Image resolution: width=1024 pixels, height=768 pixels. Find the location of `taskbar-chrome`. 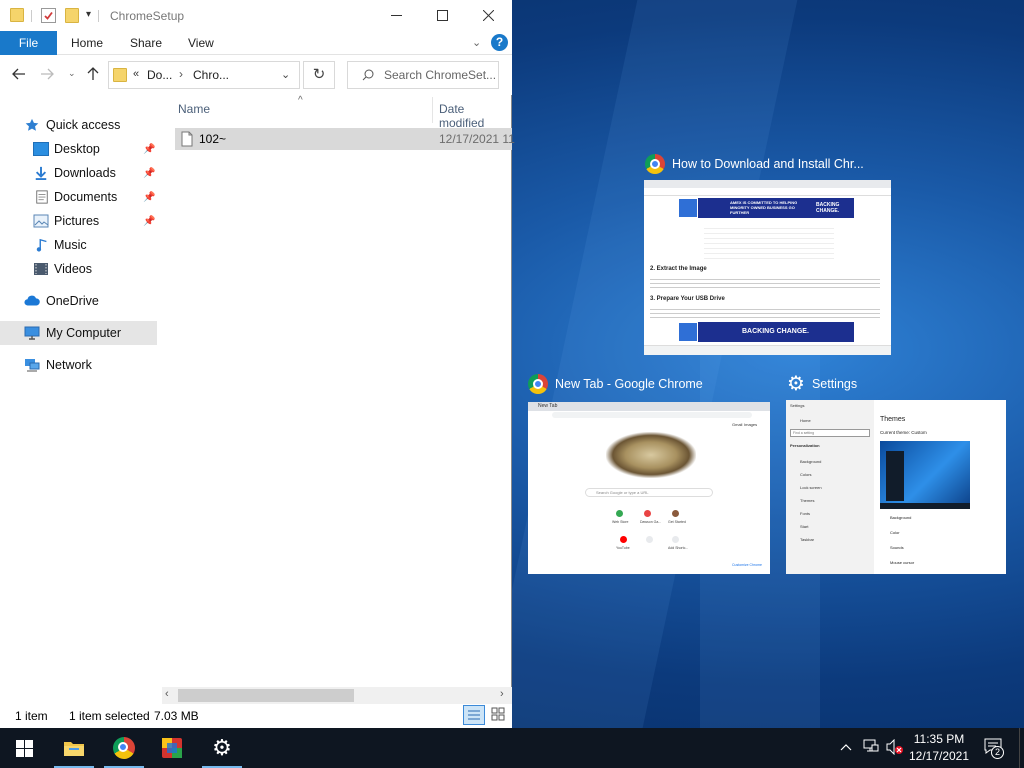

taskbar-chrome is located at coordinates (124, 748).